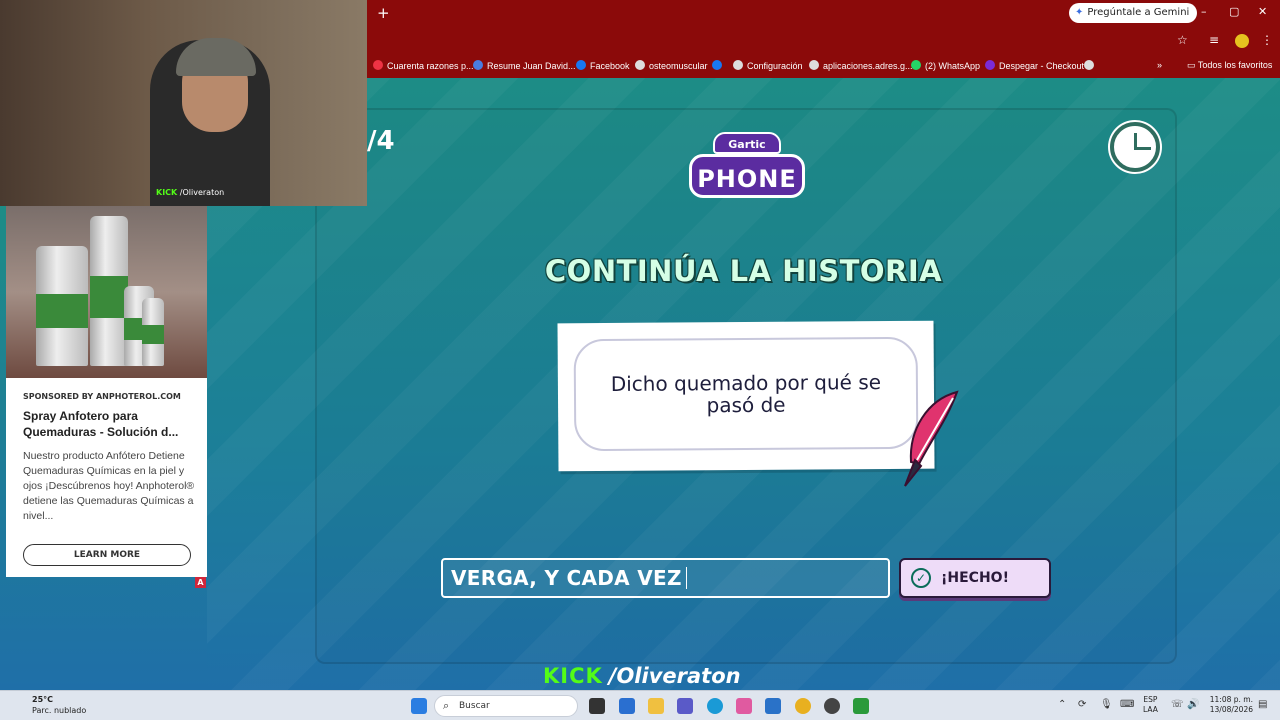 This screenshot has height=720, width=1280. Describe the element at coordinates (916, 65) in the screenshot. I see `whatsapp-icon` at that location.